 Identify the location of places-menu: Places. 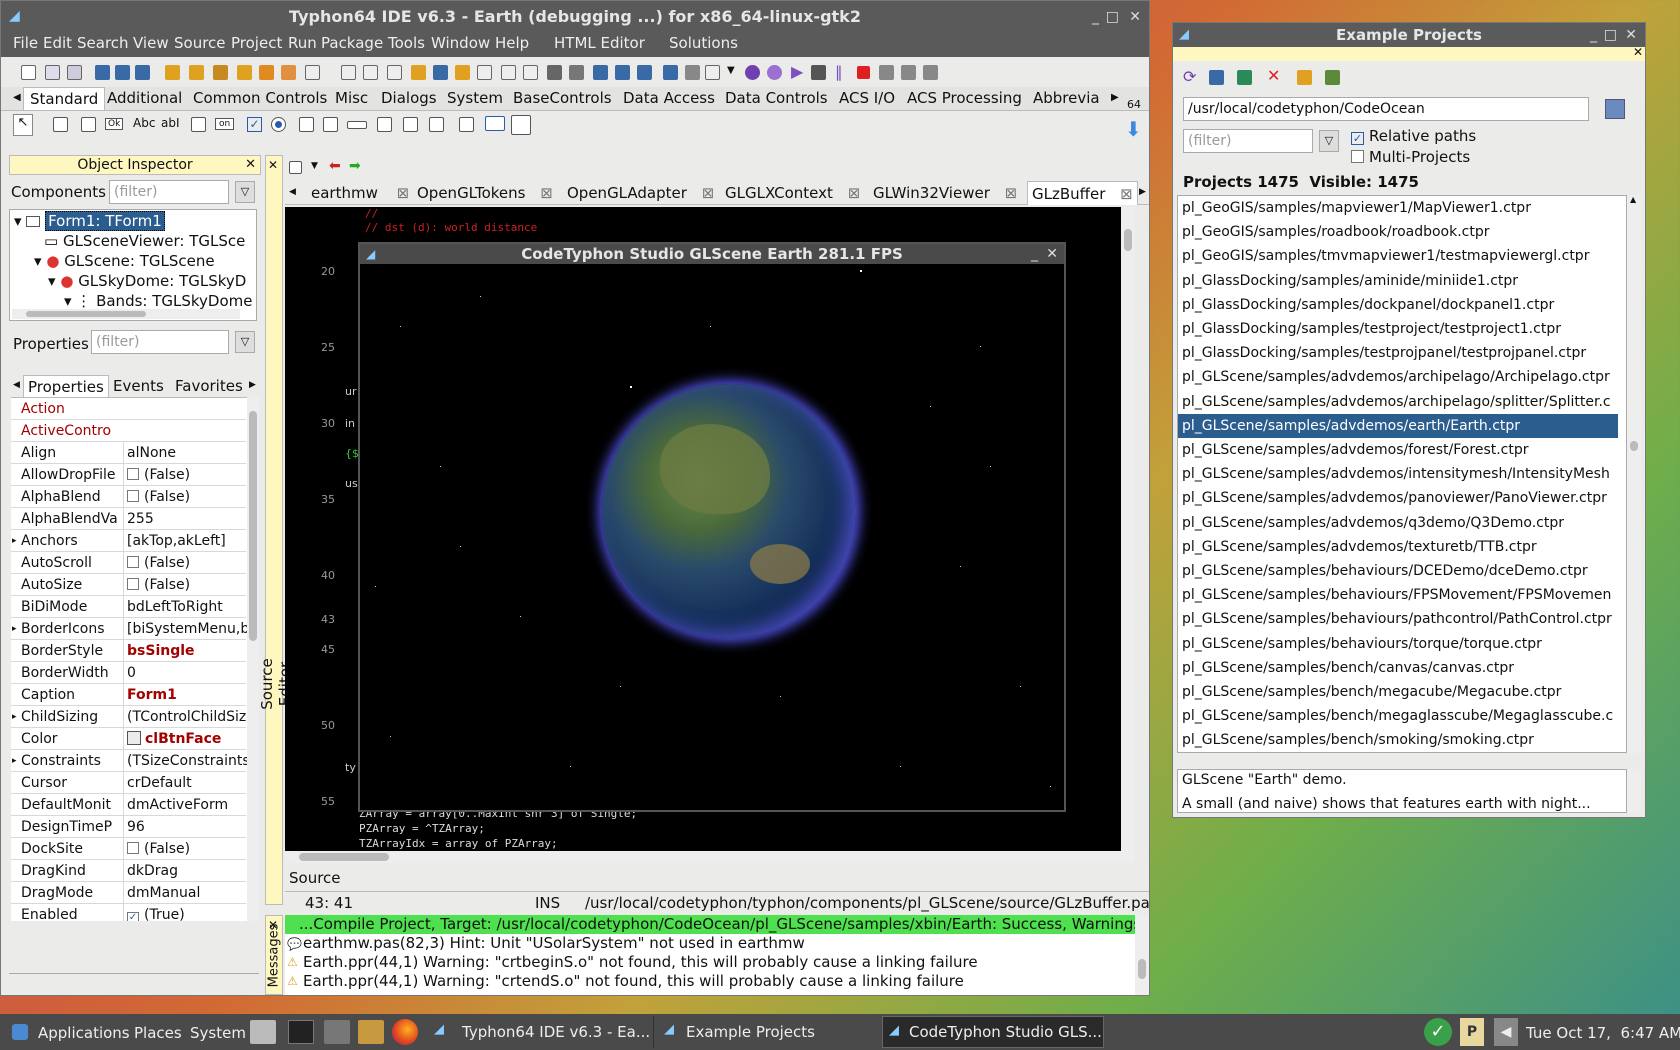
(158, 1033).